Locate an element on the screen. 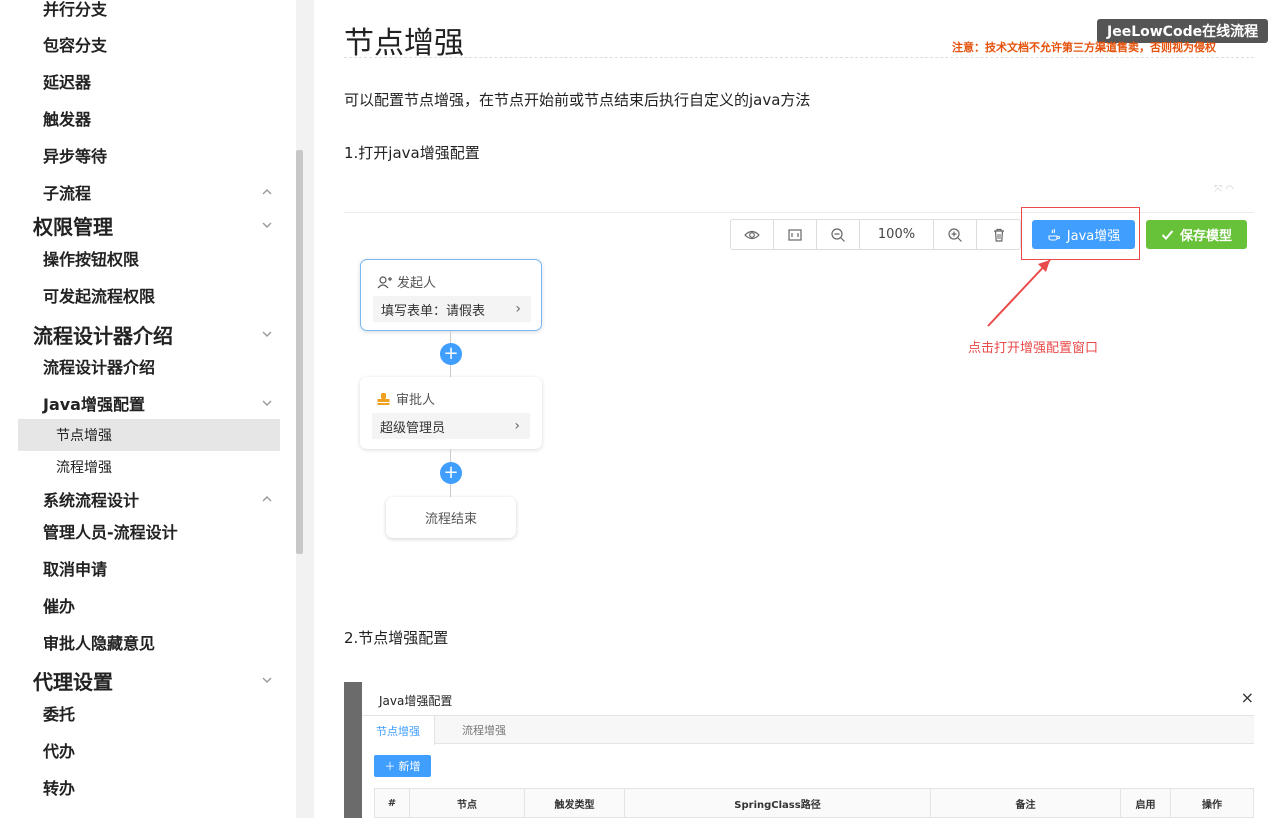  sidebar-item-label: 异步等待 is located at coordinates (75, 156).